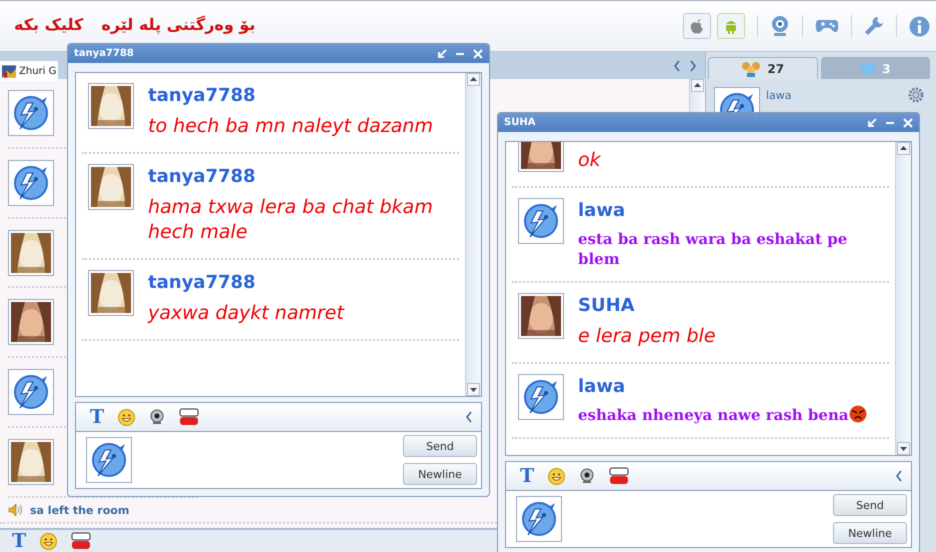  What do you see at coordinates (647, 337) in the screenshot?
I see `message-text: e lera pem ble` at bounding box center [647, 337].